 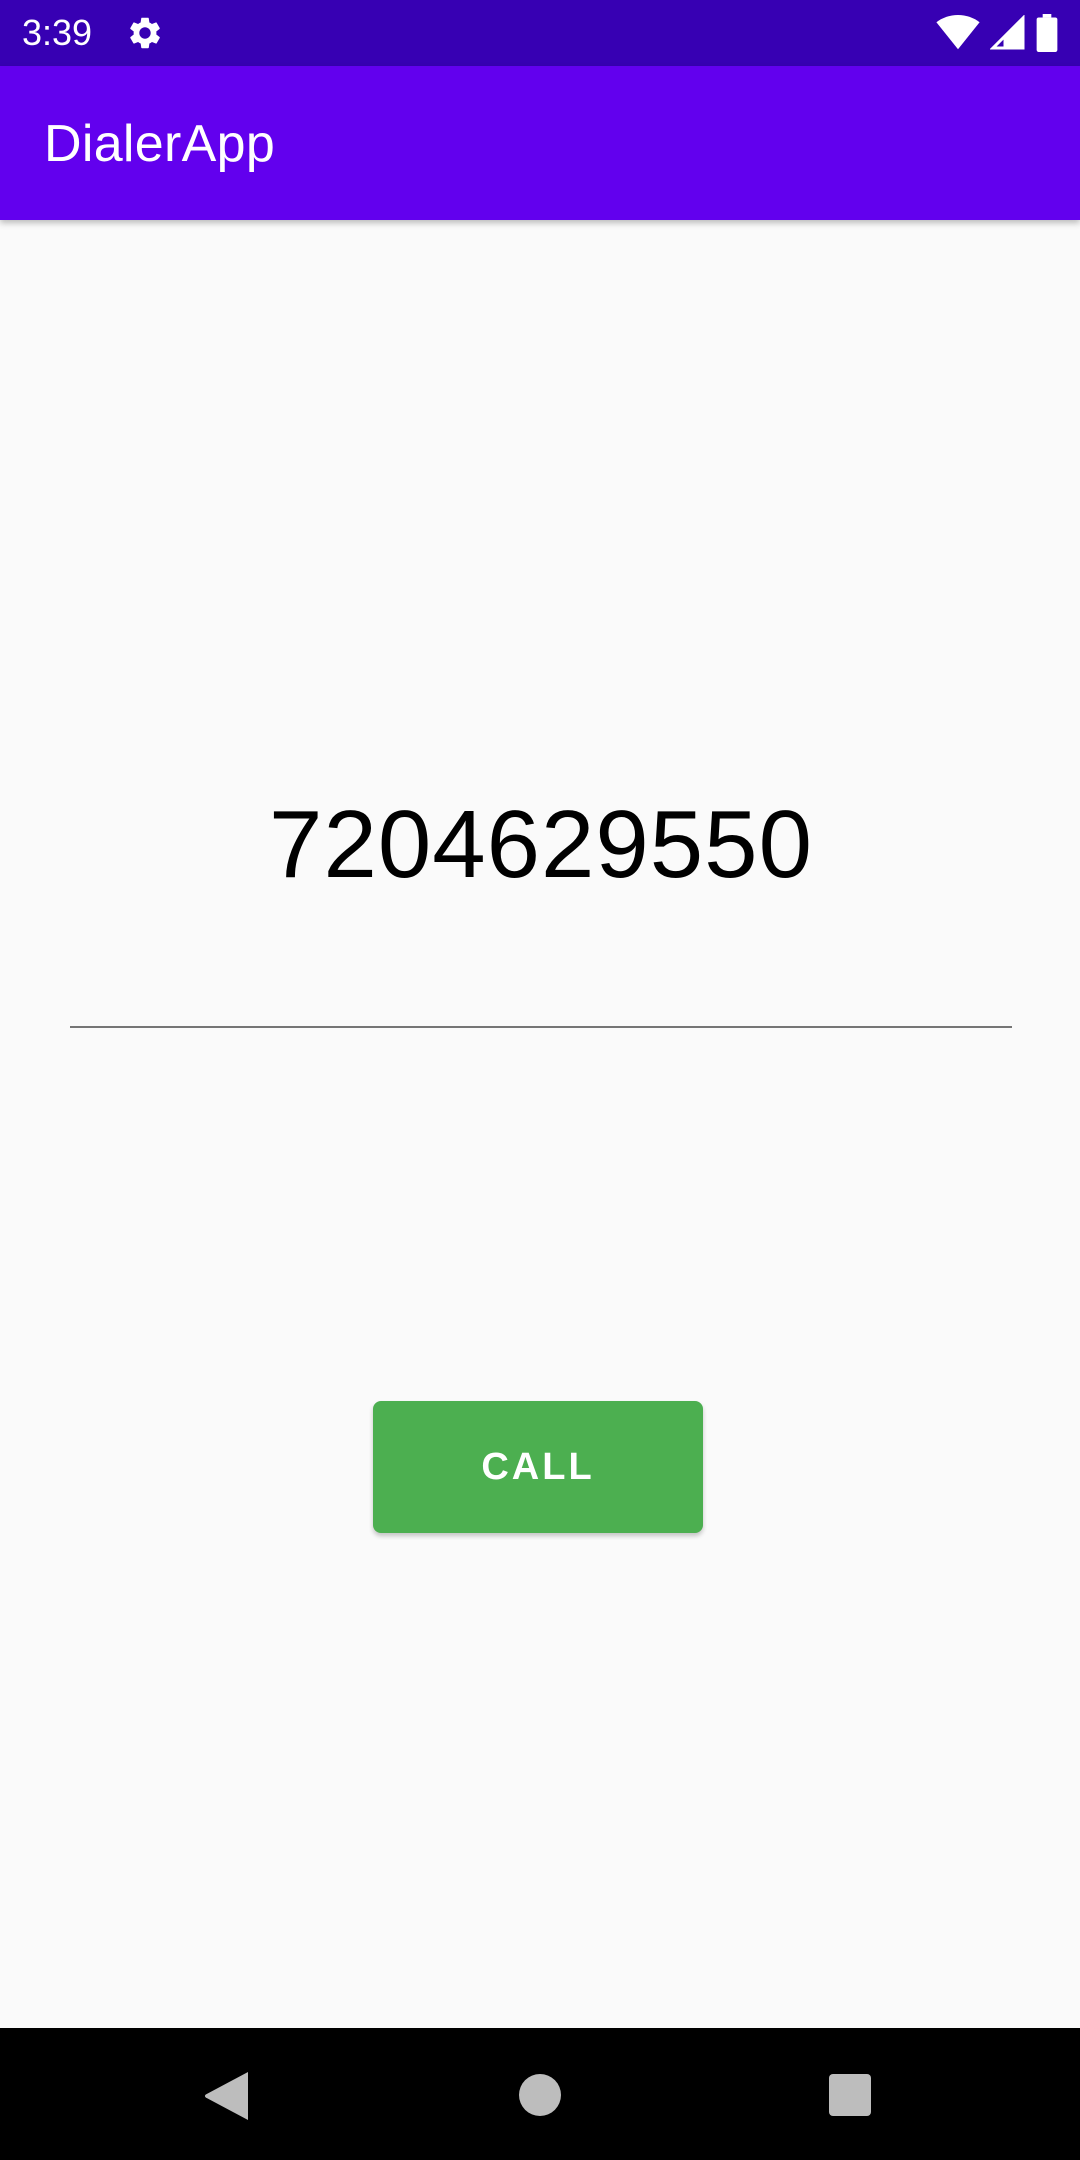 I want to click on home-icon, so click(x=540, y=2095).